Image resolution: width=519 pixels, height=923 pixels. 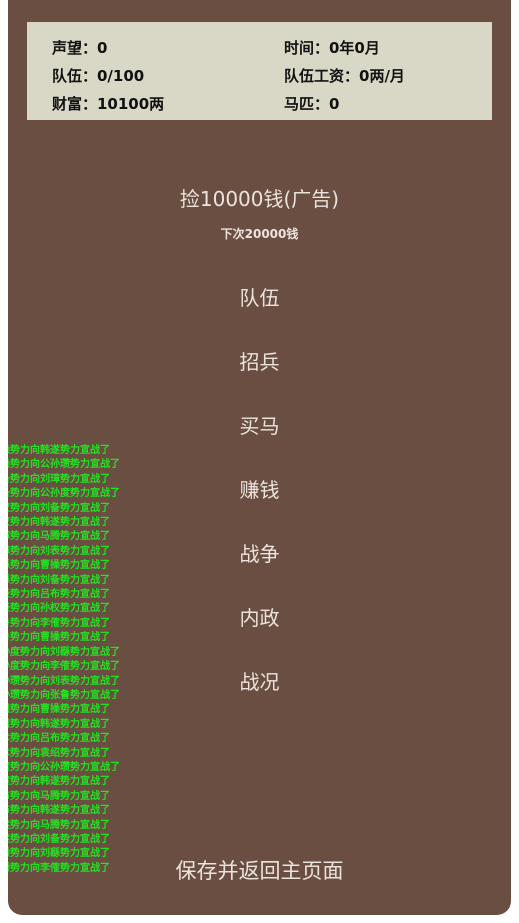 I want to click on stat-horses: 马匹：0, so click(x=312, y=104).